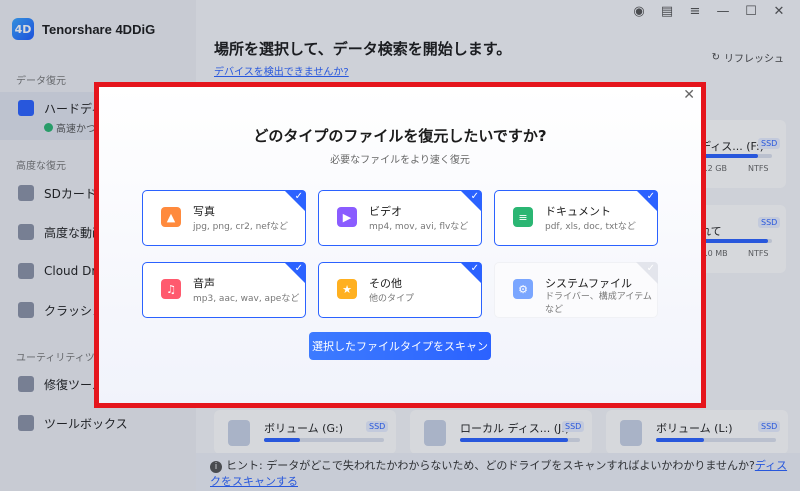 The height and width of the screenshot is (491, 800). What do you see at coordinates (578, 211) in the screenshot?
I see `file-type-name: ドキュメント` at bounding box center [578, 211].